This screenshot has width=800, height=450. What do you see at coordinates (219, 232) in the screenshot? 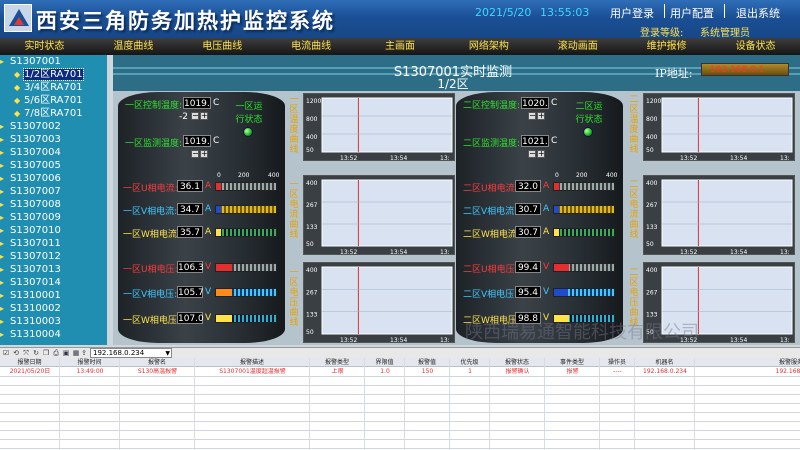
I see `z1-iw-bar-fill` at bounding box center [219, 232].